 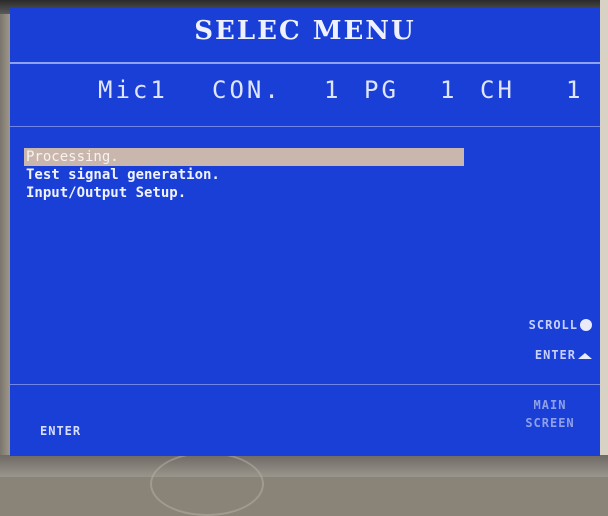 What do you see at coordinates (133, 90) in the screenshot?
I see `status-source: Mic1` at bounding box center [133, 90].